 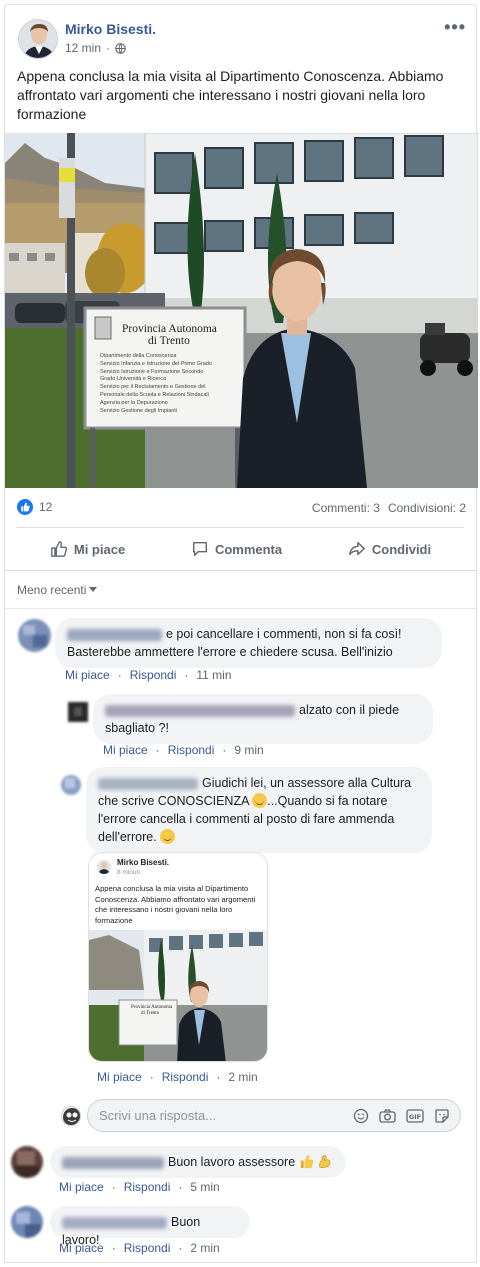 I want to click on post-actions: Mi piace Commenta Condividi, so click(x=240, y=549).